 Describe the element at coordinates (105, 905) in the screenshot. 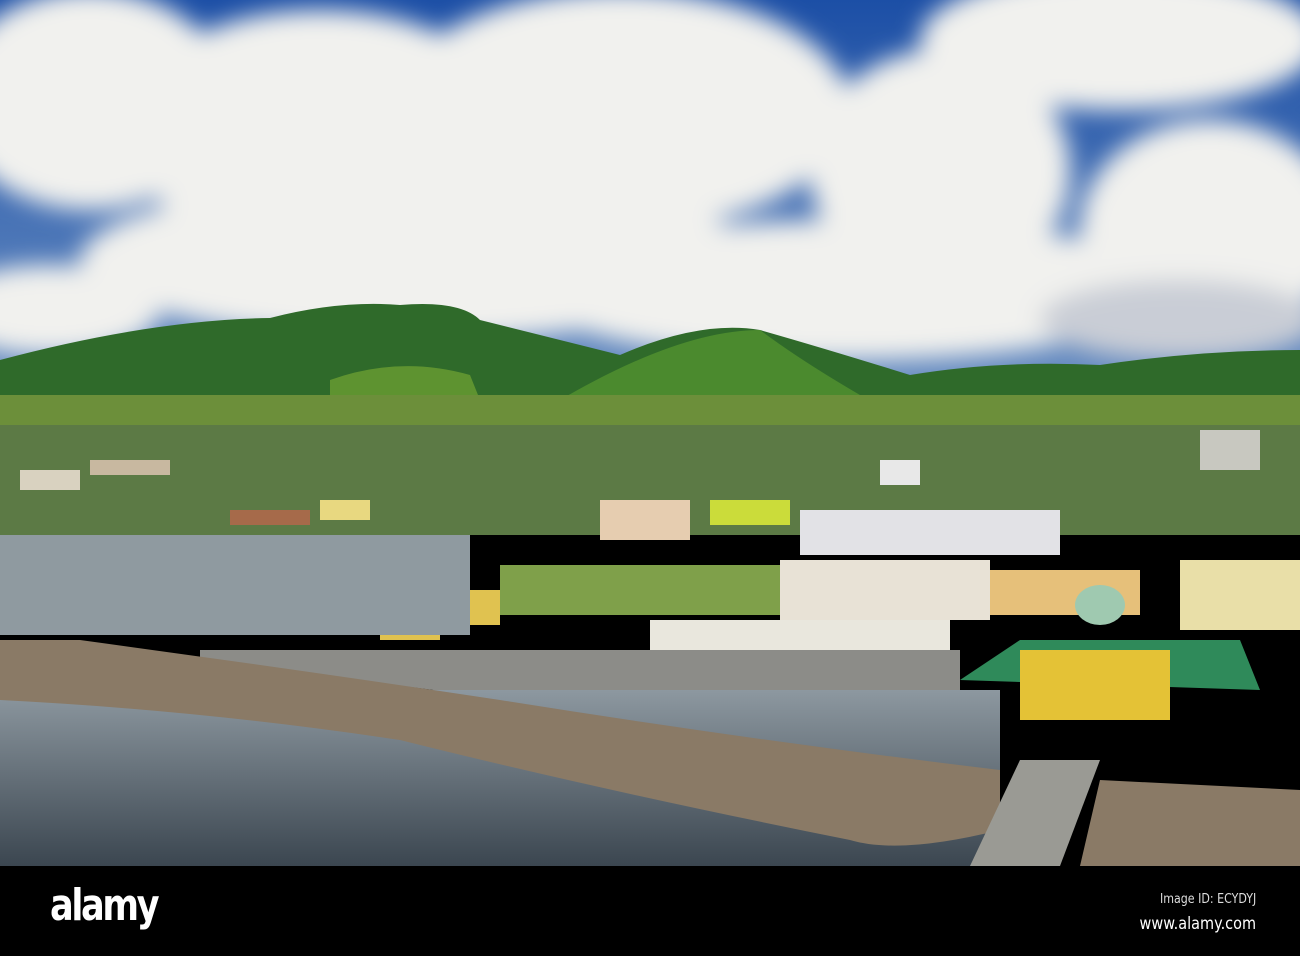

I see `alamy-logo: alamy` at that location.